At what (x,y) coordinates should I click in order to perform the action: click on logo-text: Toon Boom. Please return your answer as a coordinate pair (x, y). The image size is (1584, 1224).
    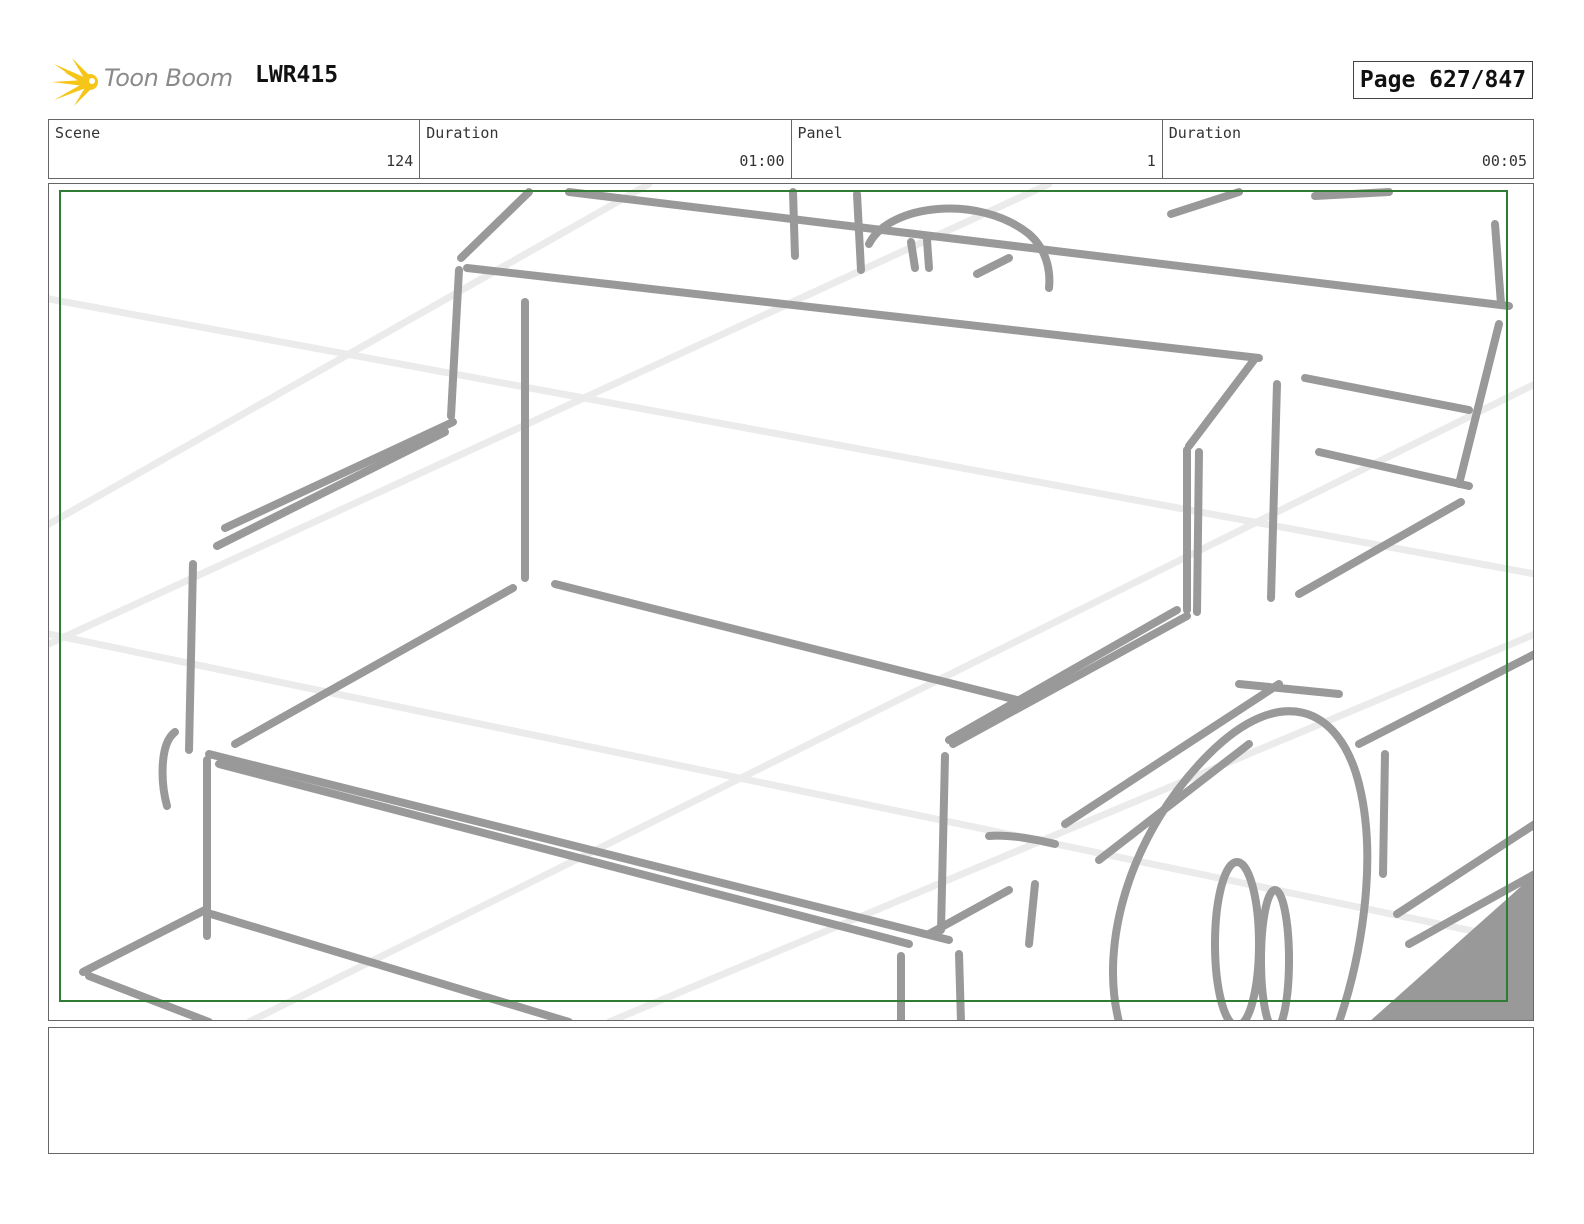
    Looking at the image, I should click on (168, 78).